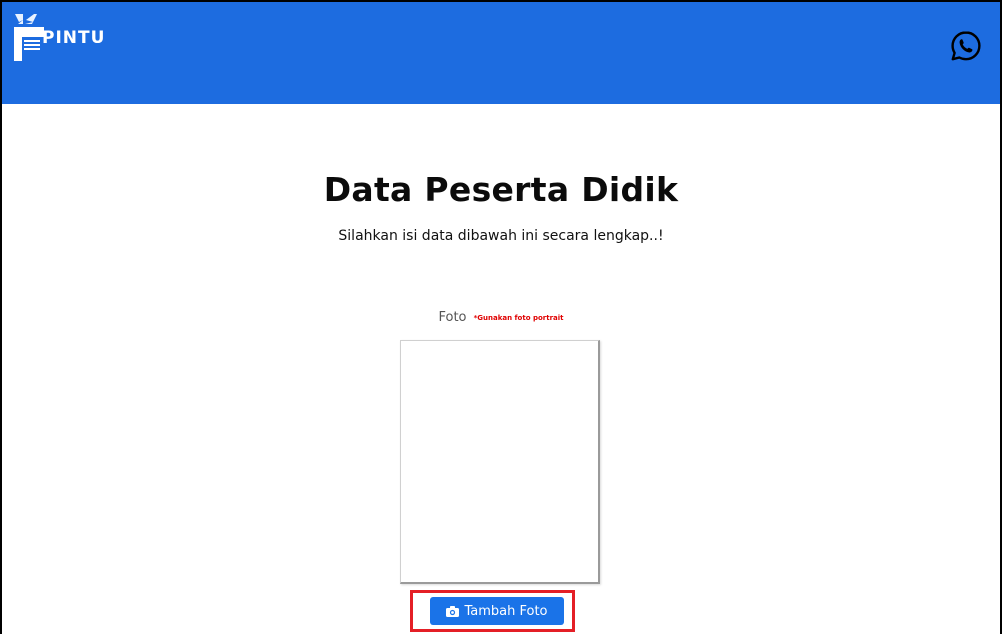 The image size is (1002, 634). What do you see at coordinates (453, 611) in the screenshot?
I see `camera-icon` at bounding box center [453, 611].